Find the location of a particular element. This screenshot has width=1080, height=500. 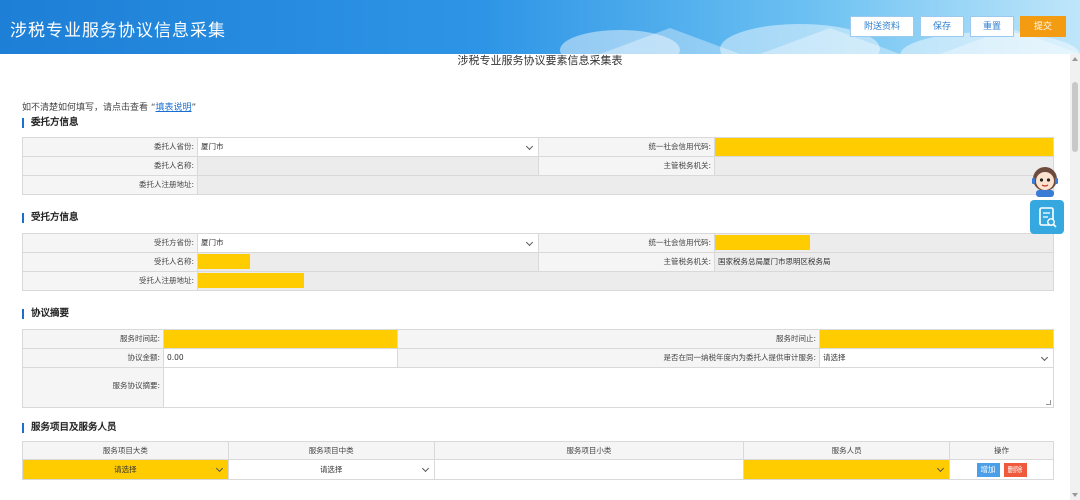

table-row: 请选择 请选择 增加 删除 is located at coordinates (538, 469).